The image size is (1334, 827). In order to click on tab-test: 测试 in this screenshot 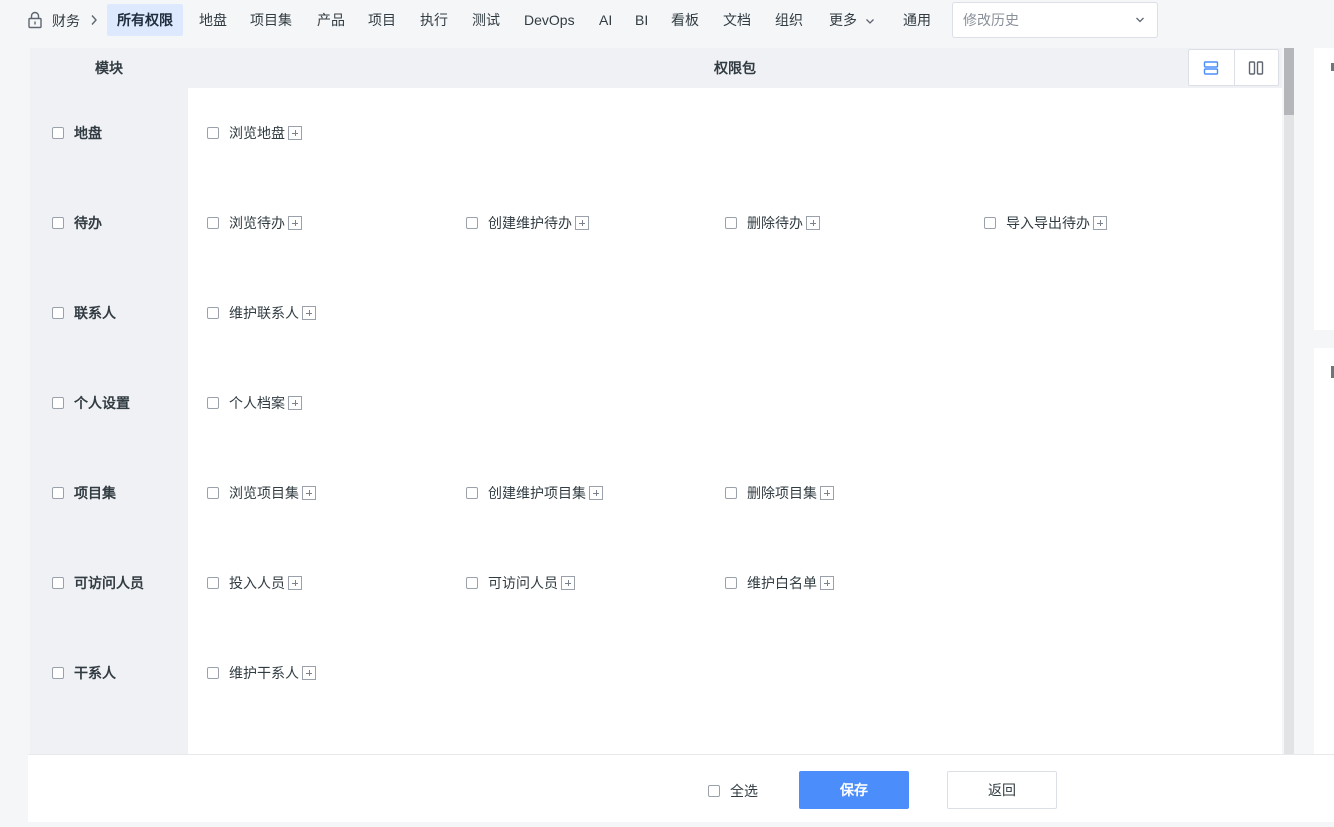, I will do `click(486, 20)`.